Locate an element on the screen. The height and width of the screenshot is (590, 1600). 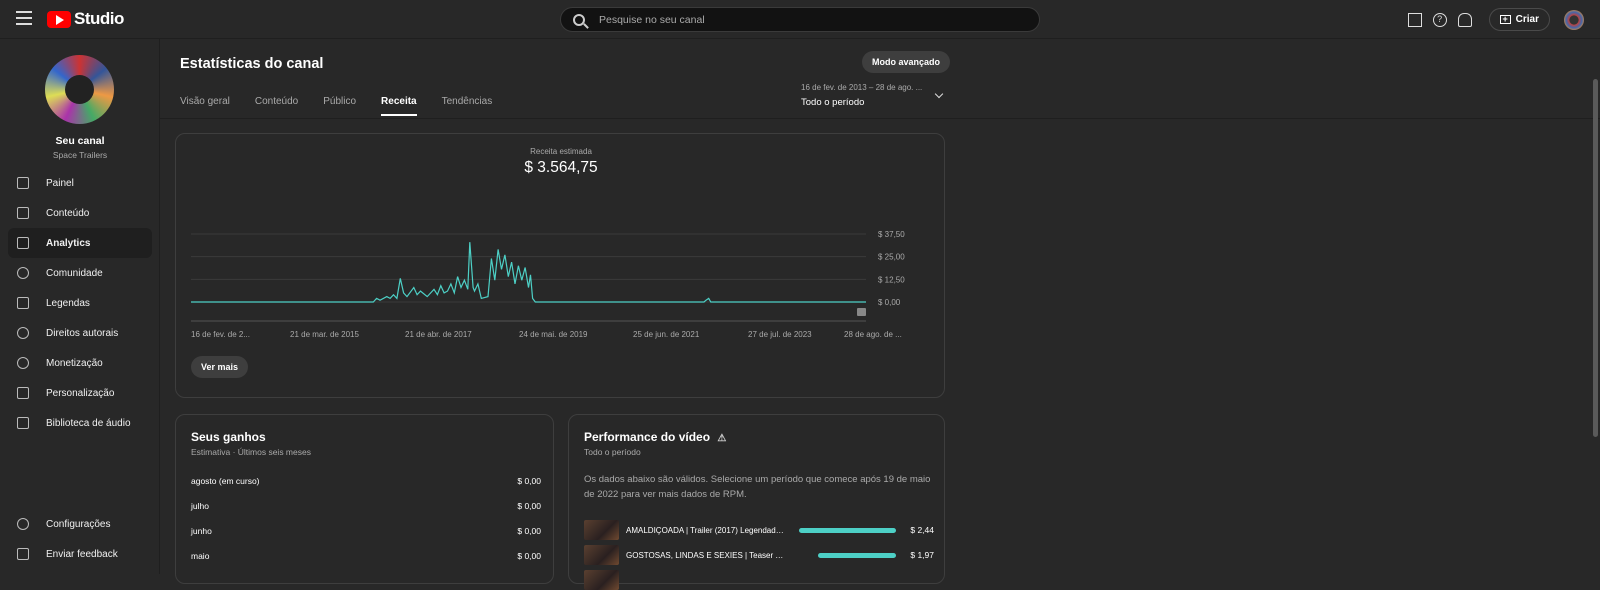
sidebar-item-comunidade: Comunidade is located at coordinates (80, 273).